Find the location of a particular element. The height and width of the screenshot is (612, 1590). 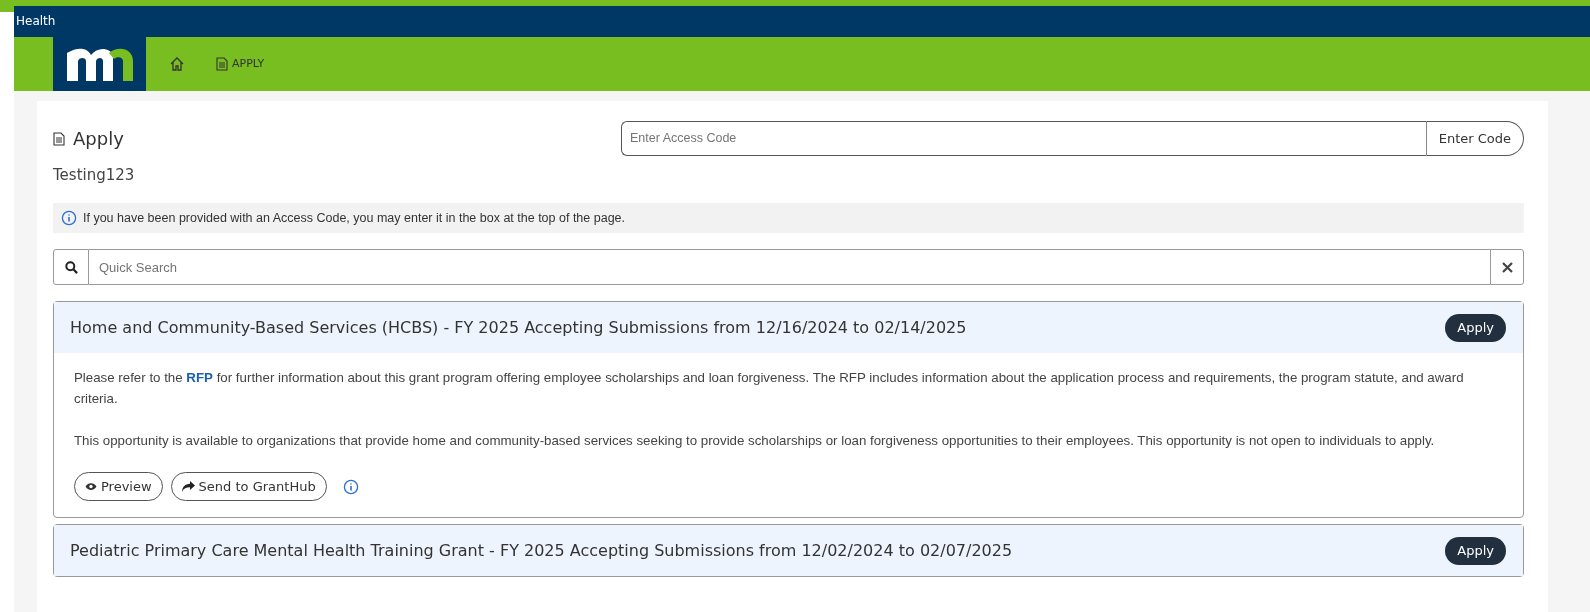

apply-nav-link: APPLY is located at coordinates (240, 64).